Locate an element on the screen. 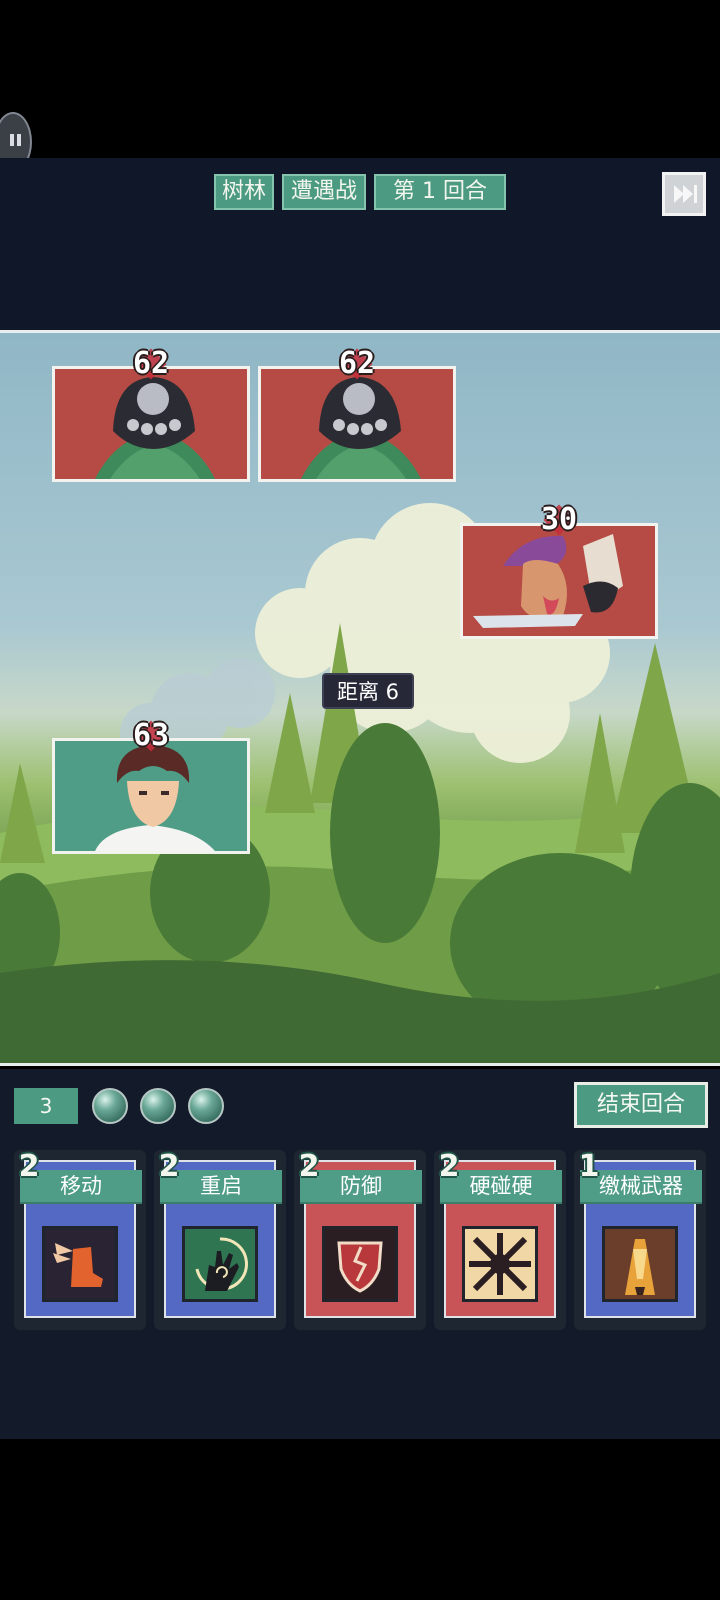 This screenshot has height=1600, width=720. enemy-hp-badge: 30 is located at coordinates (559, 520).